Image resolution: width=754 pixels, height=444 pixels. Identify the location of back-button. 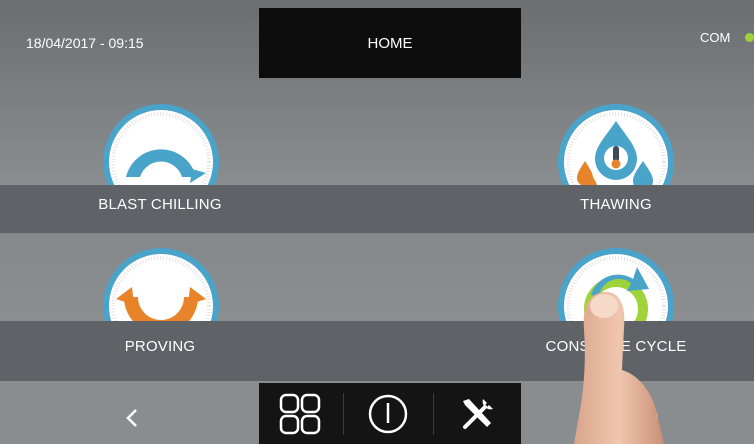
(132, 418).